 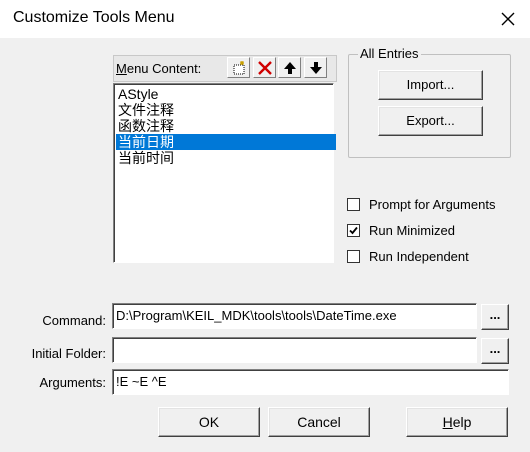 What do you see at coordinates (226, 94) in the screenshot?
I see `list-item: AStyle` at bounding box center [226, 94].